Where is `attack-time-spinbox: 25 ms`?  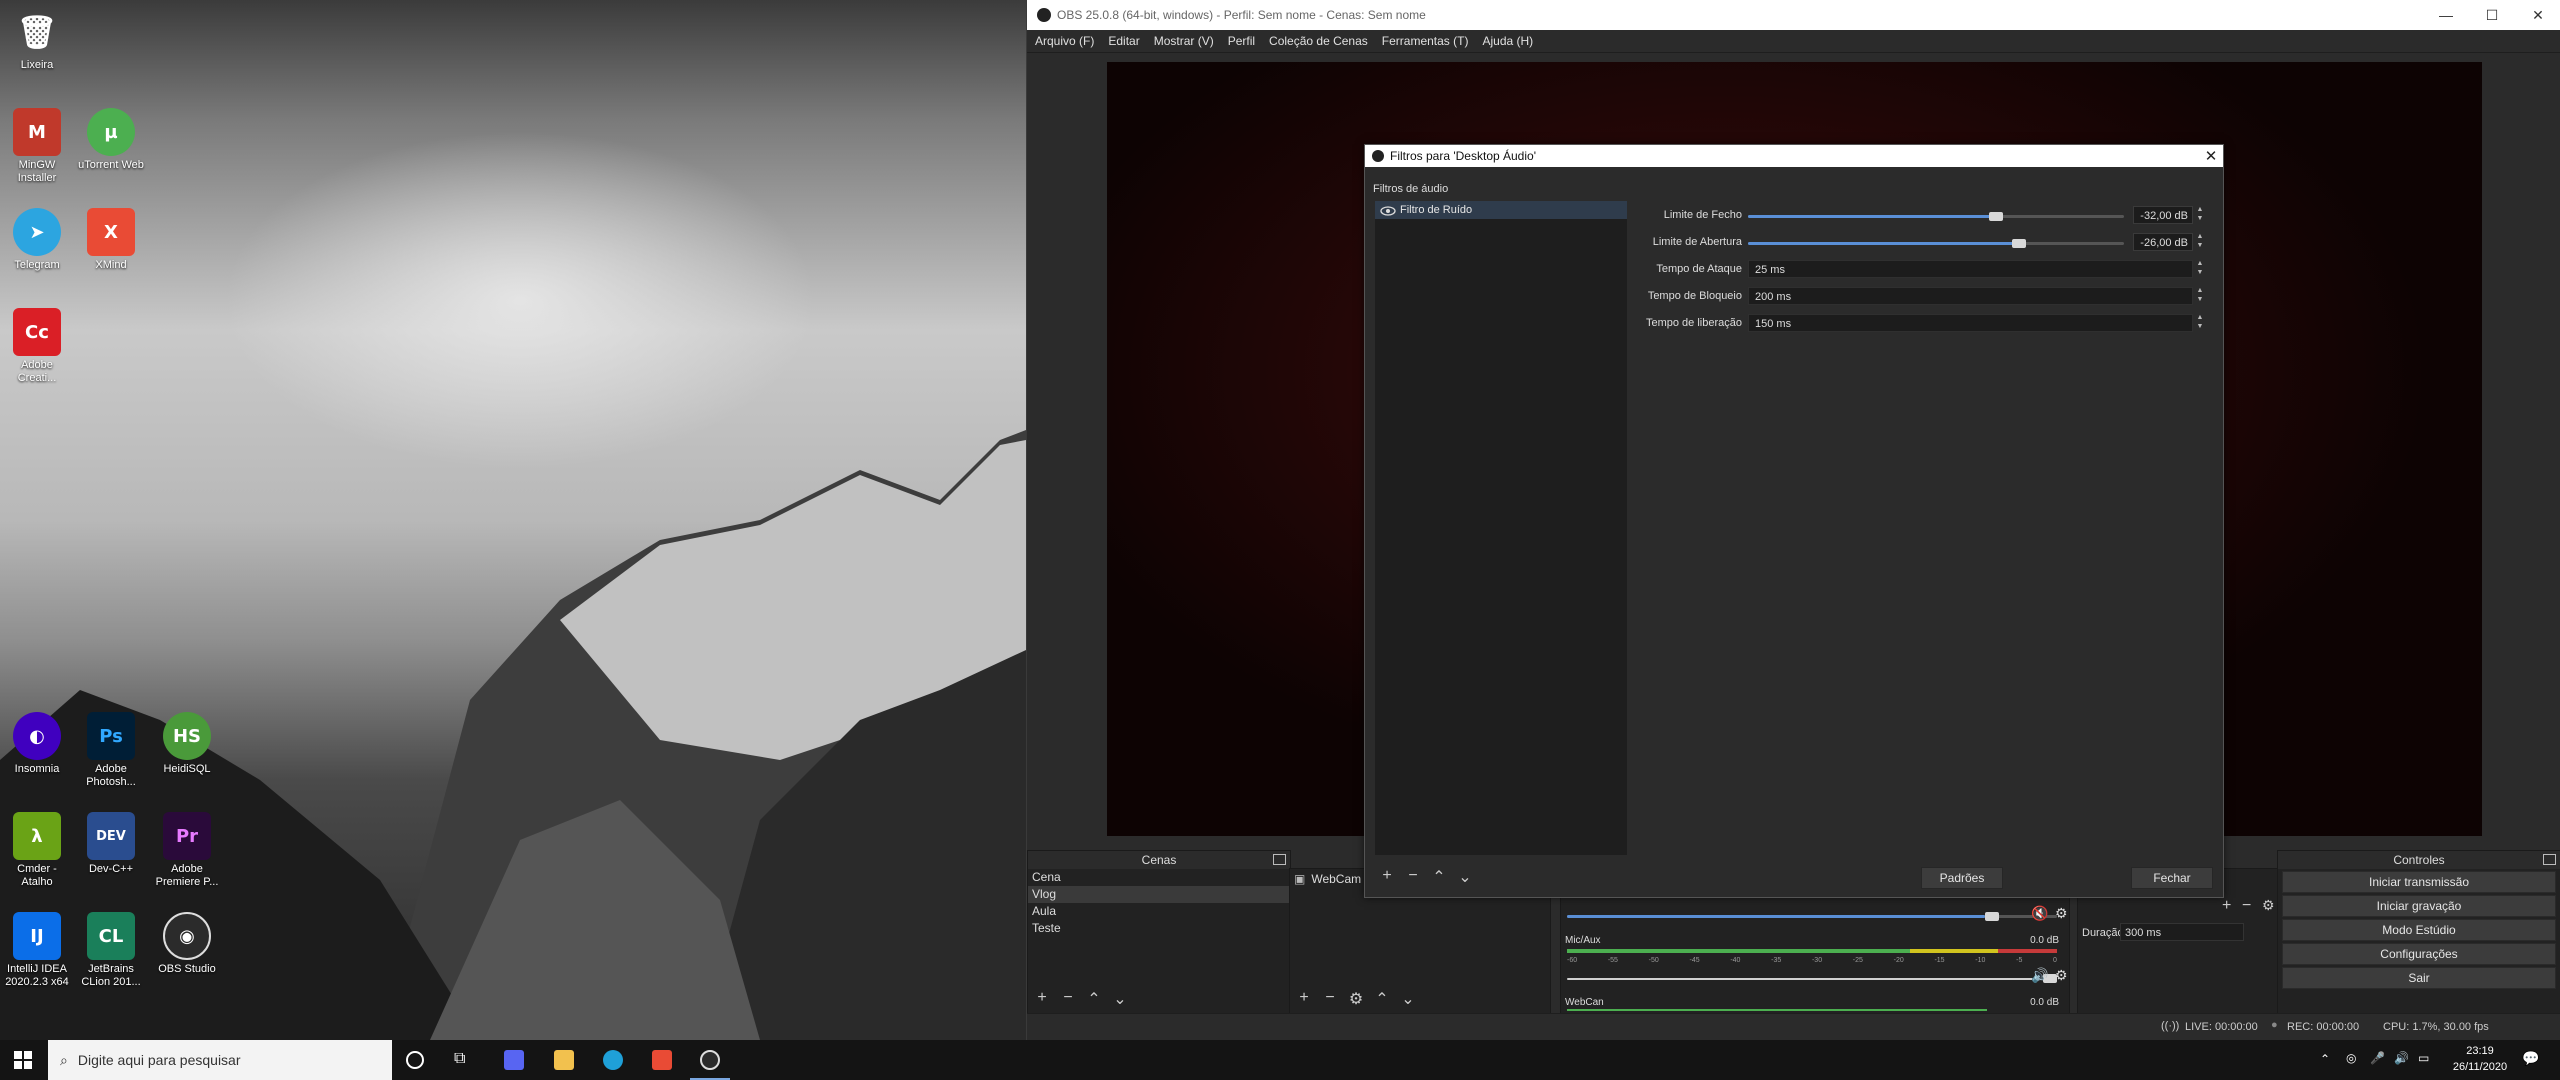 attack-time-spinbox: 25 ms is located at coordinates (1970, 269).